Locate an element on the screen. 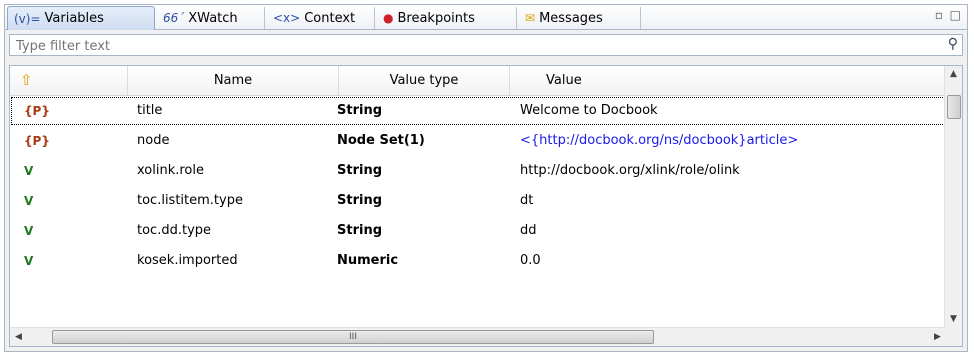  tab-messages: ✉ Messages is located at coordinates (580, 18).